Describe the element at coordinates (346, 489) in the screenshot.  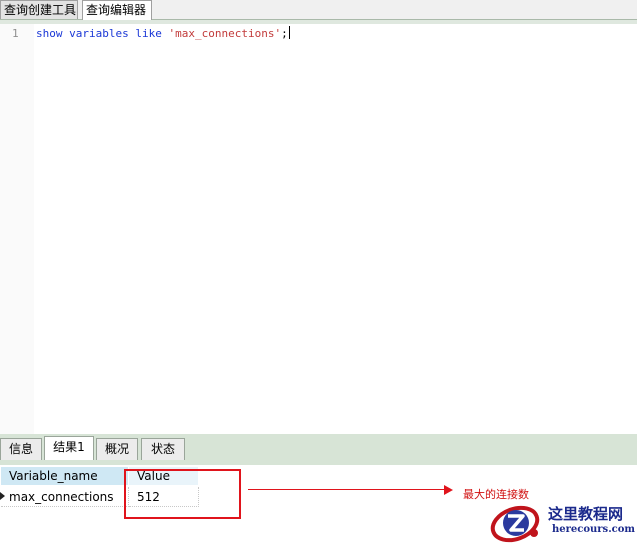
I see `annotation-arrow-line` at that location.